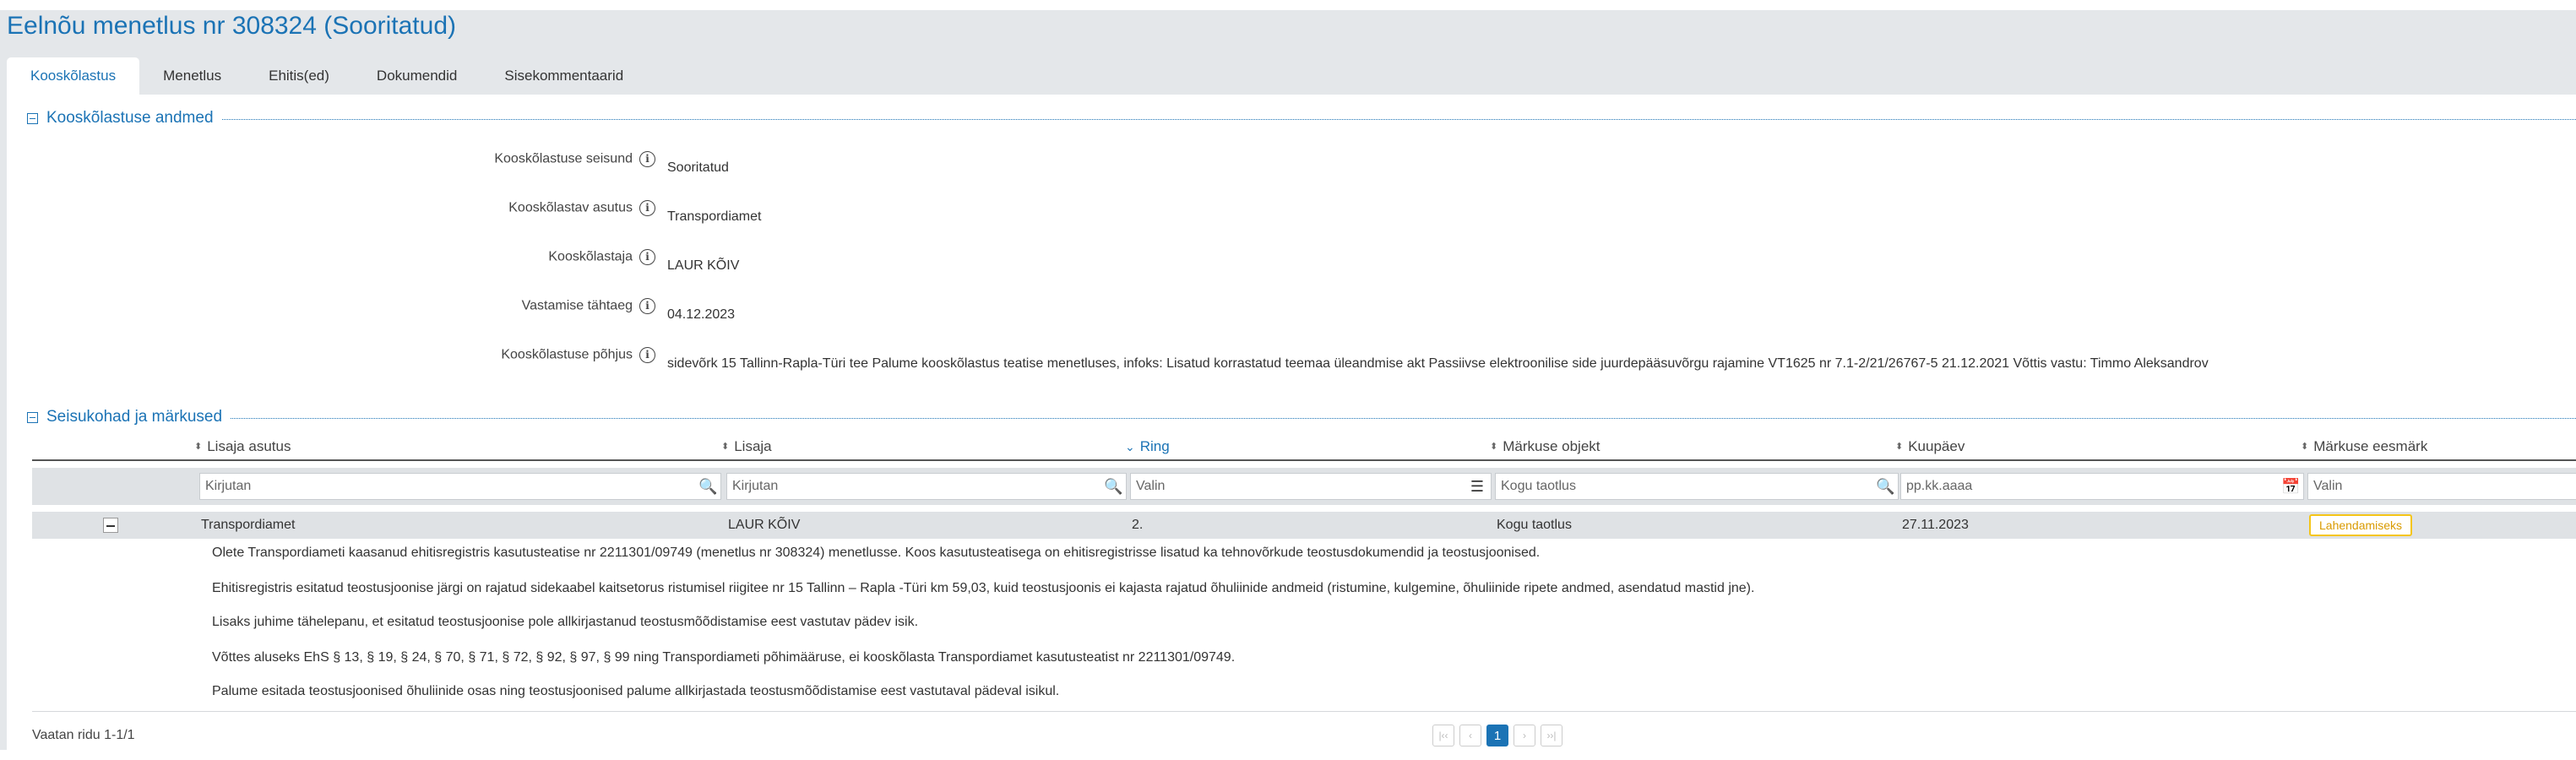 This screenshot has height=760, width=2576. What do you see at coordinates (436, 354) in the screenshot?
I see `field-pohjus: Kooskõlastuse põhjus i` at bounding box center [436, 354].